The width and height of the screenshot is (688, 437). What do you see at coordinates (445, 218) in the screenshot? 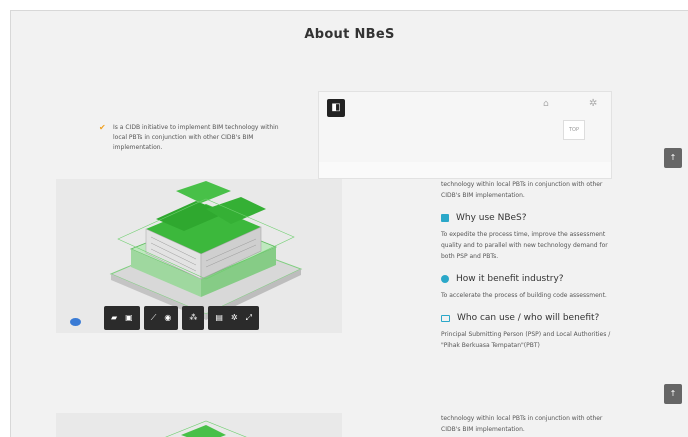
I see `info-square-icon` at bounding box center [445, 218].